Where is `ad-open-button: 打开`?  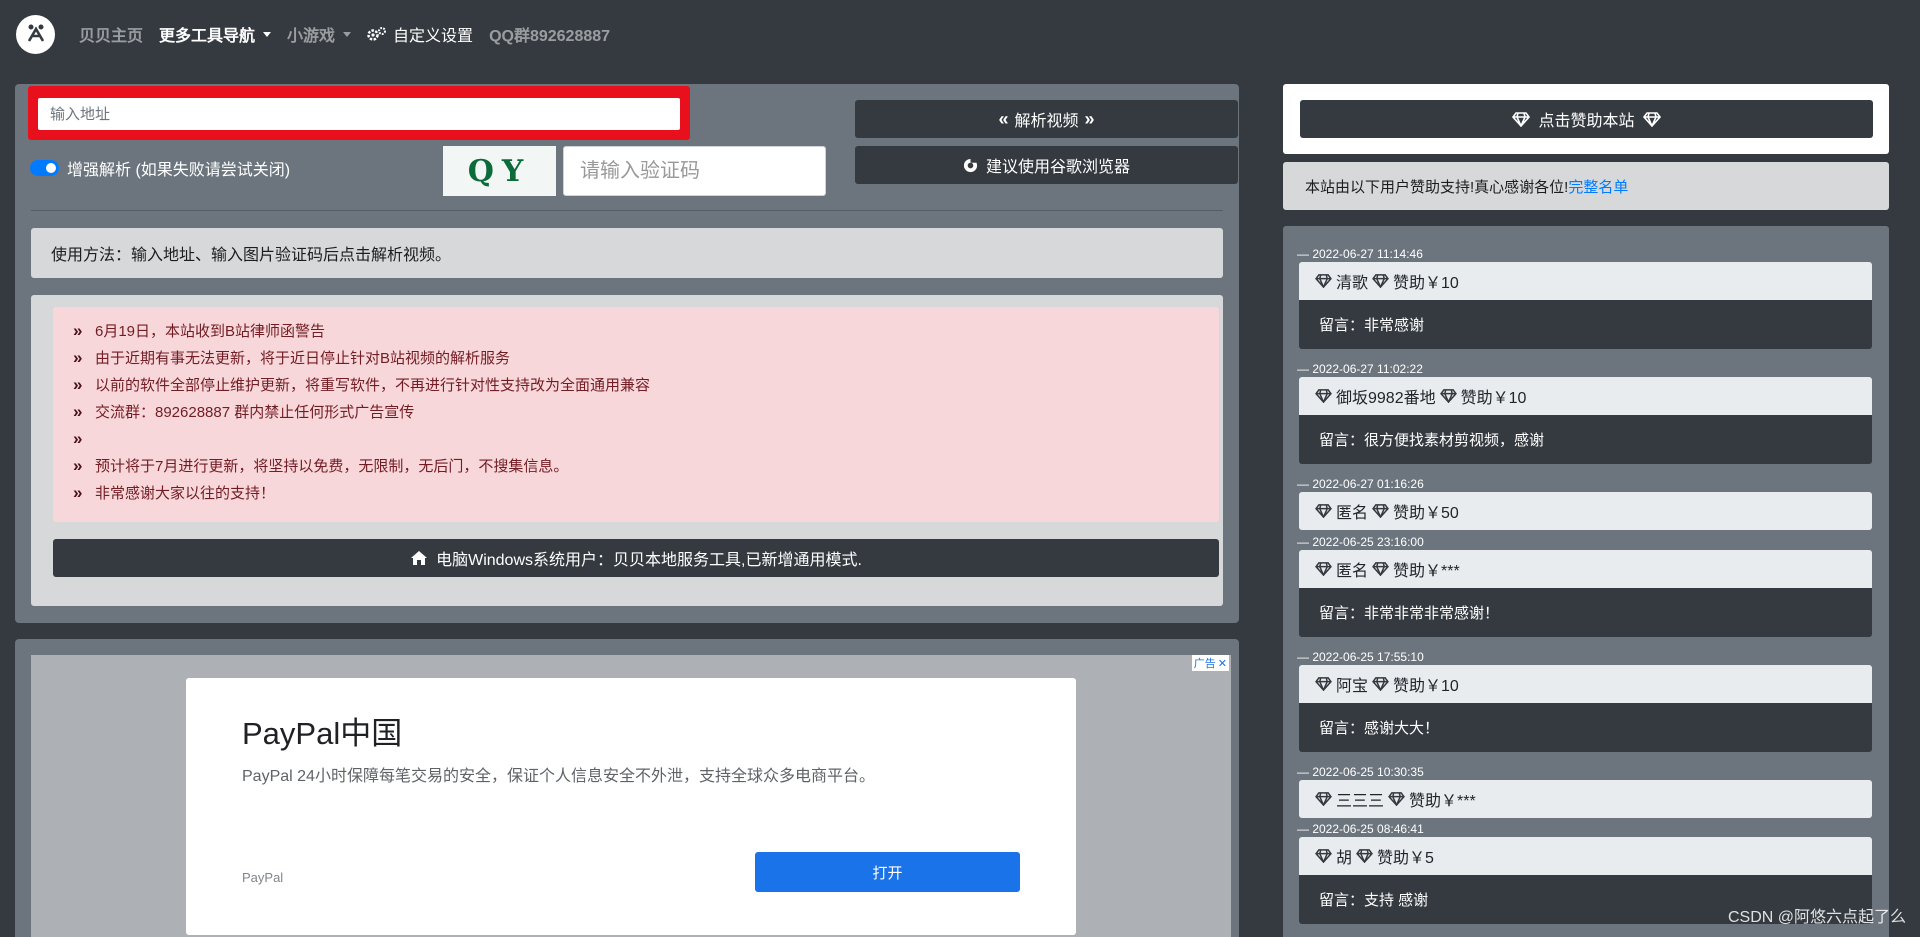 ad-open-button: 打开 is located at coordinates (887, 872).